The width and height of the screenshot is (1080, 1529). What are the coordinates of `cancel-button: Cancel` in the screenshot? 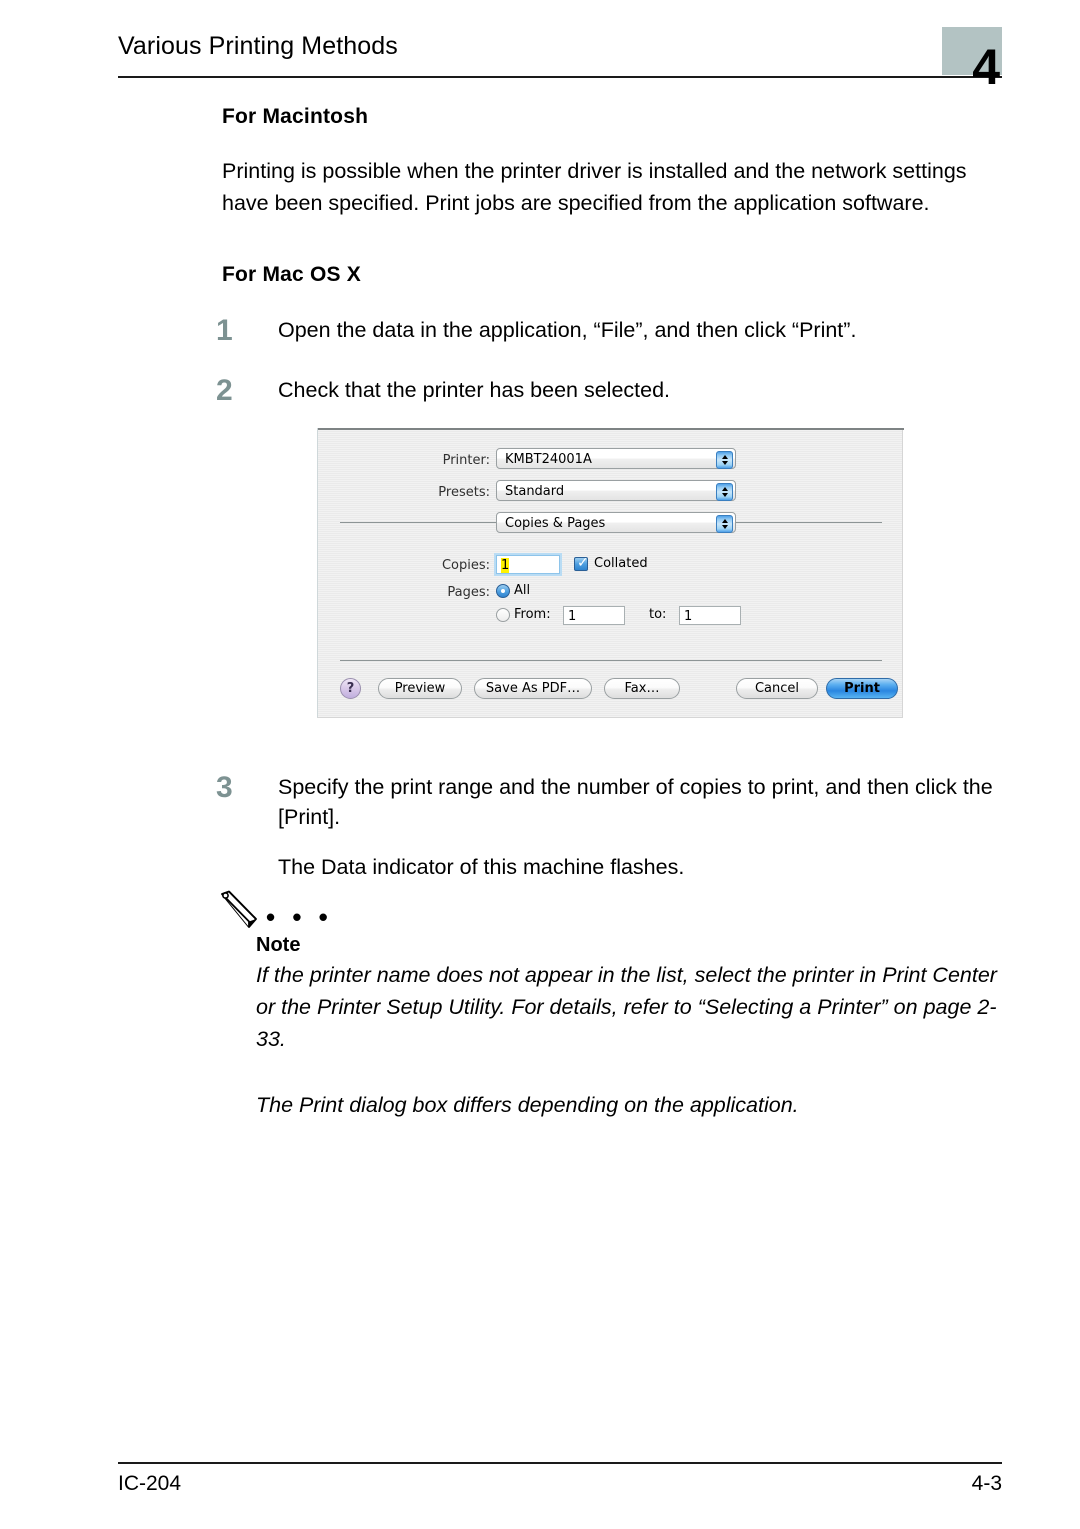 It's located at (777, 688).